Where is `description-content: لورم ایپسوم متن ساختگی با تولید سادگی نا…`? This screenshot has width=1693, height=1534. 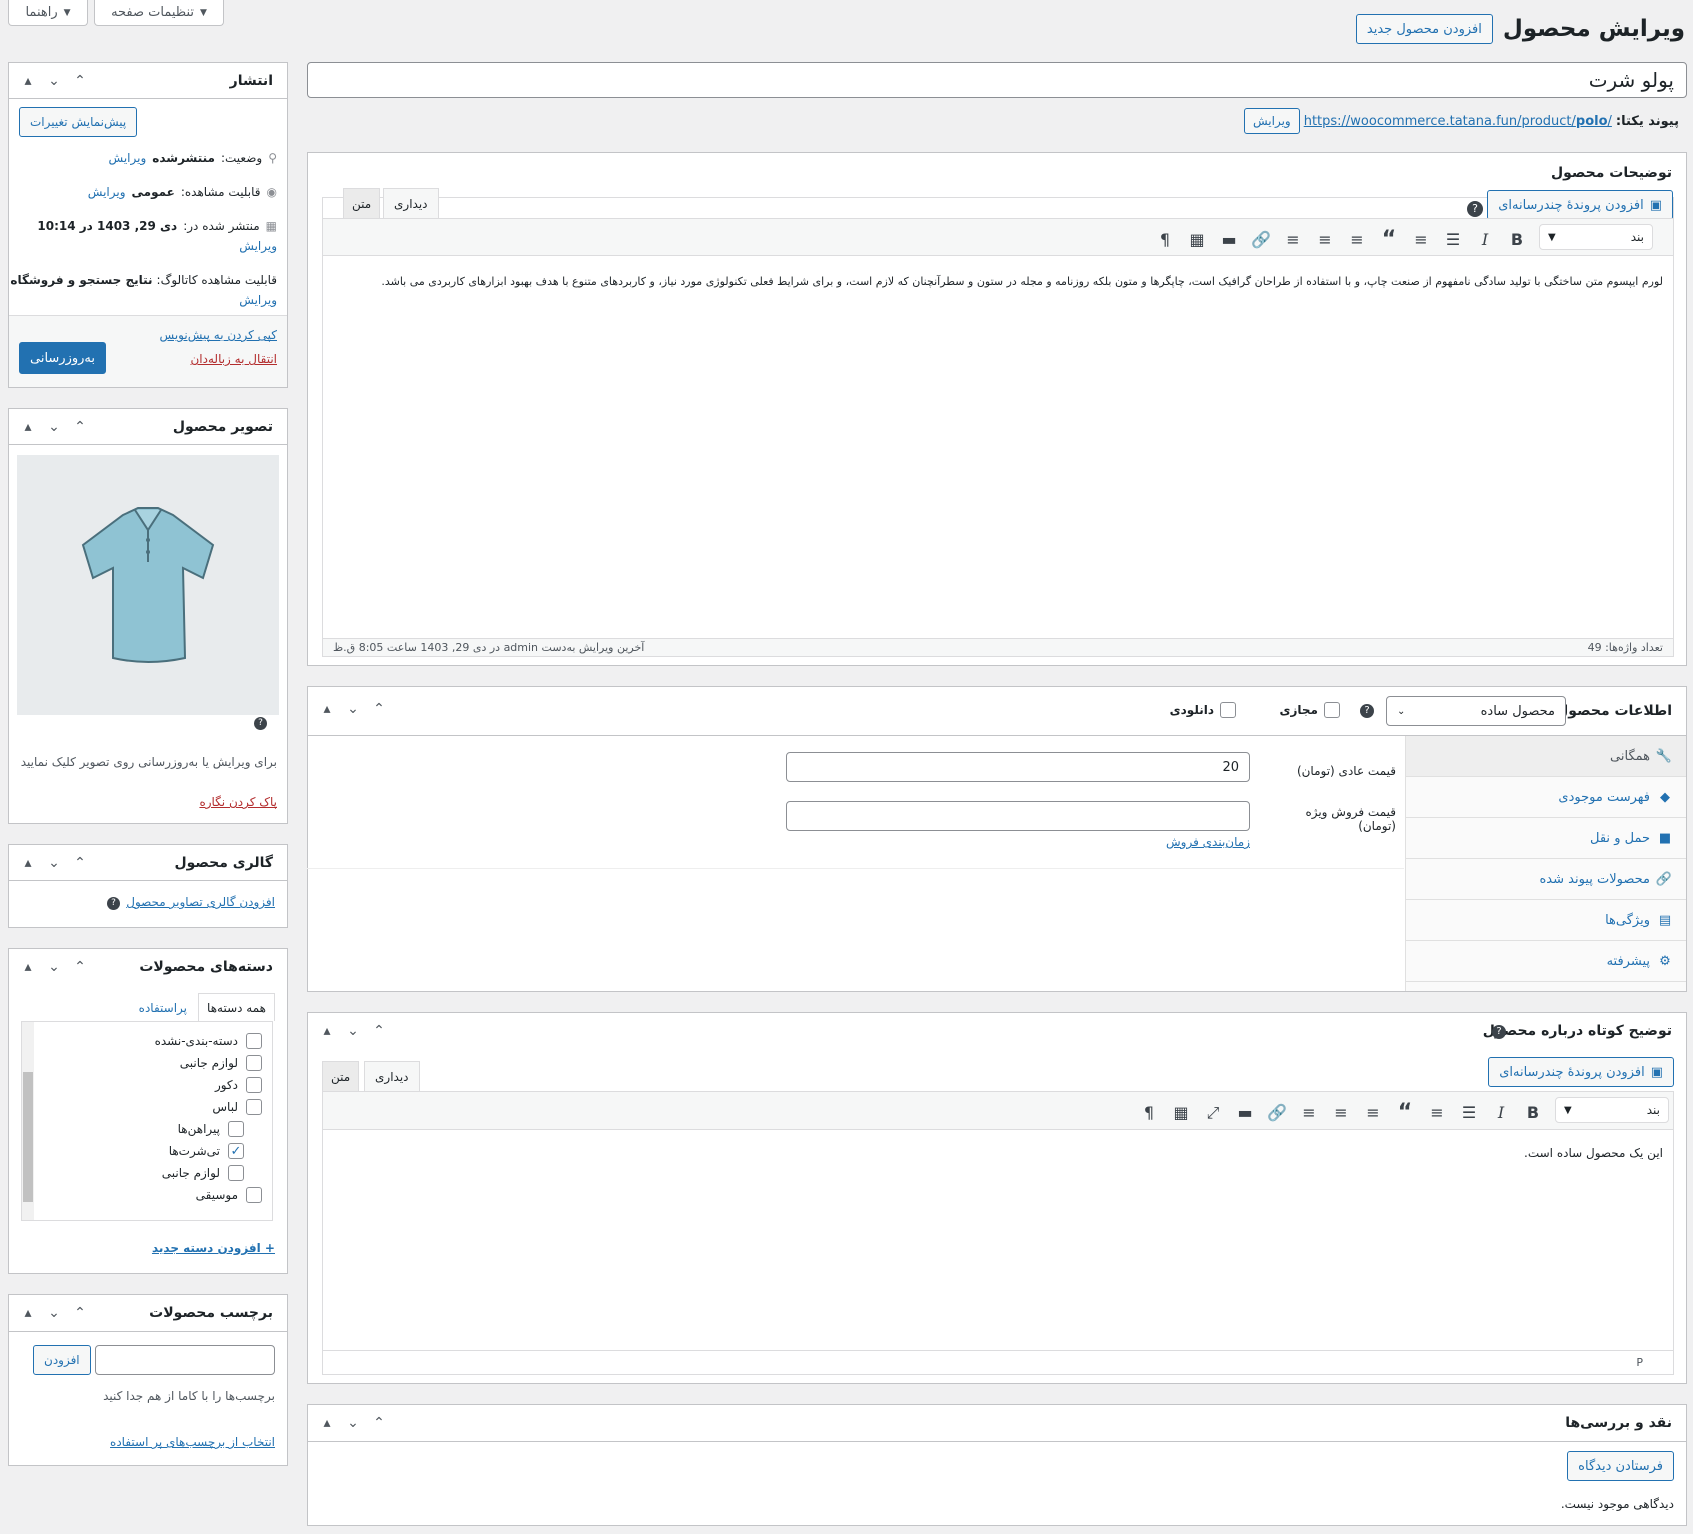 description-content: لورم ایپسوم متن ساختگی با تولید سادگی نا… is located at coordinates (998, 282).